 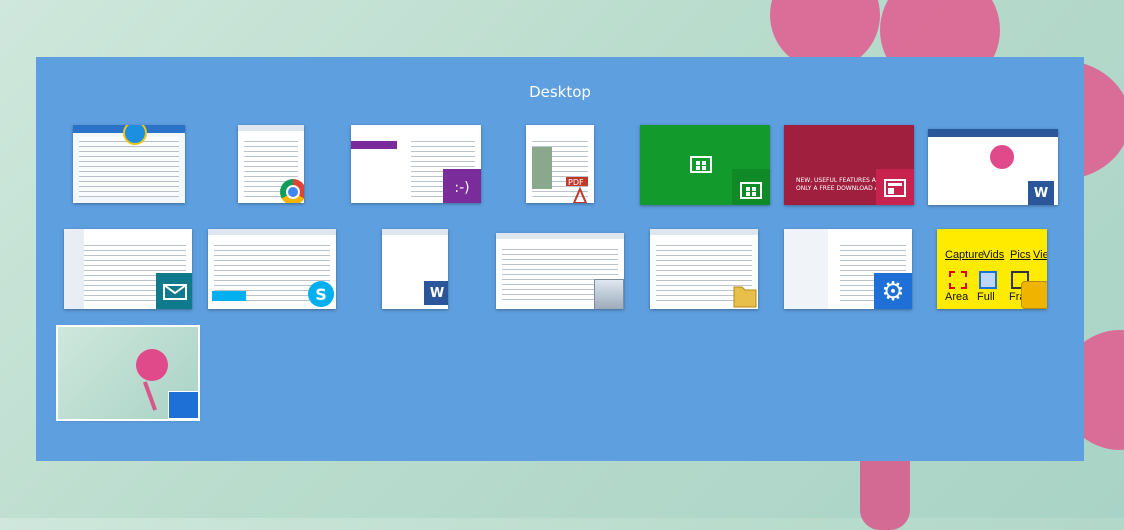 What do you see at coordinates (1034, 295) in the screenshot?
I see `camera-icon` at bounding box center [1034, 295].